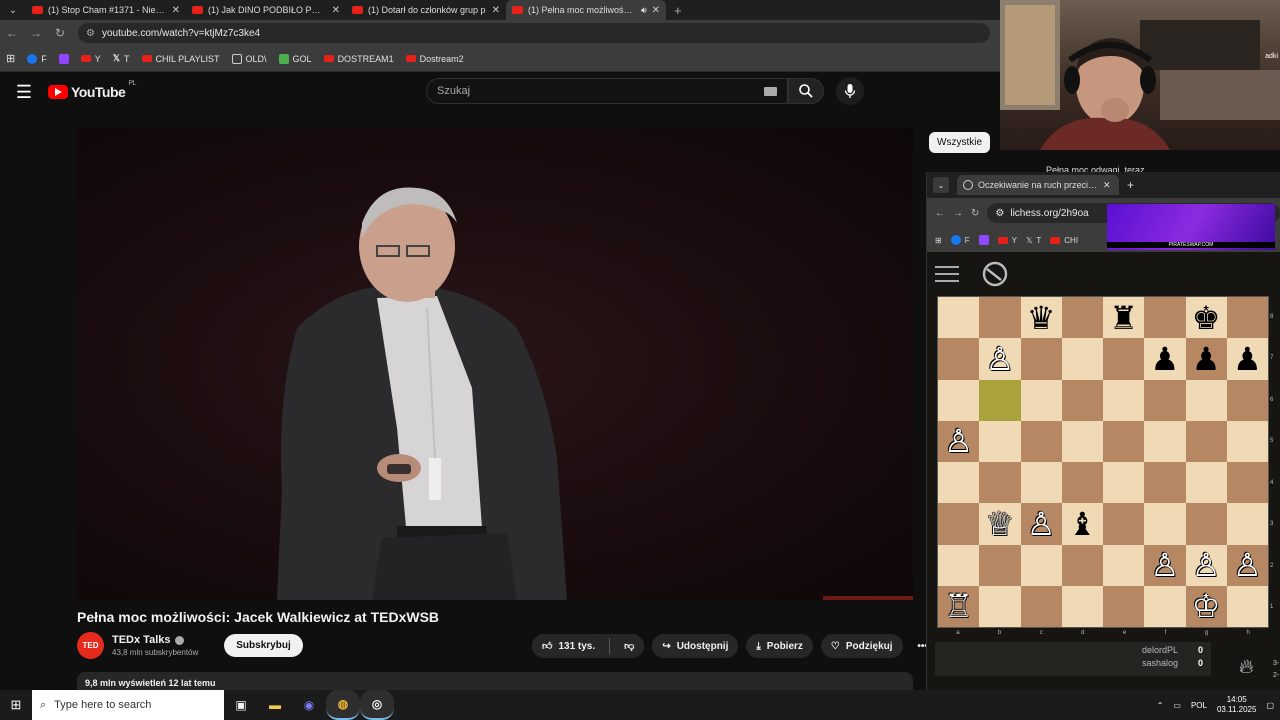  What do you see at coordinates (241, 705) in the screenshot?
I see `task-view-icon: ▣` at bounding box center [241, 705].